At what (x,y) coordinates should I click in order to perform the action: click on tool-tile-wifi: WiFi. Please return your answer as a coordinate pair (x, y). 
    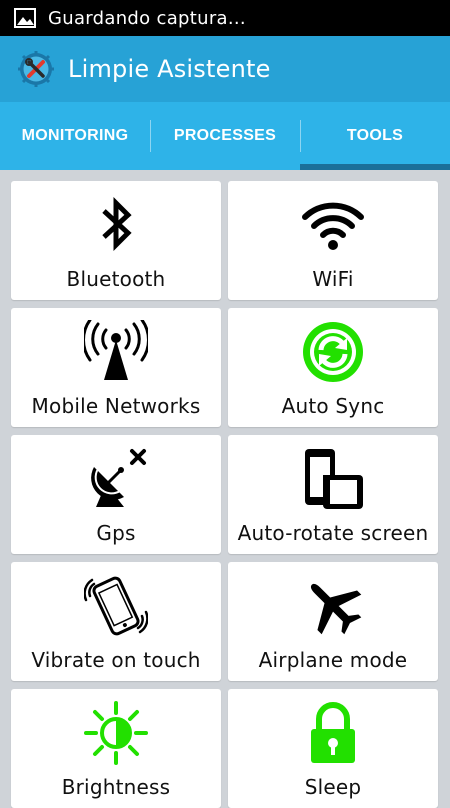
    Looking at the image, I should click on (333, 240).